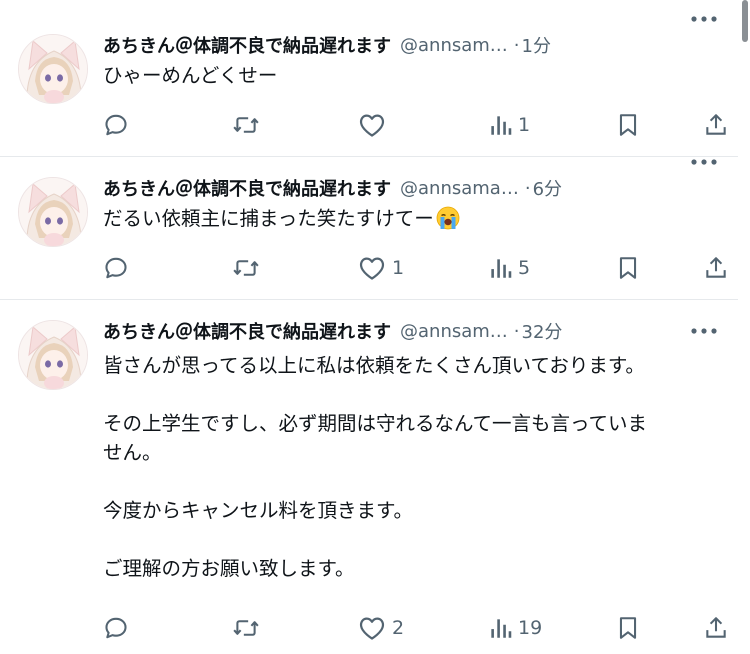 This screenshot has height=654, width=750. Describe the element at coordinates (547, 188) in the screenshot. I see `timestamp: 6分` at that location.